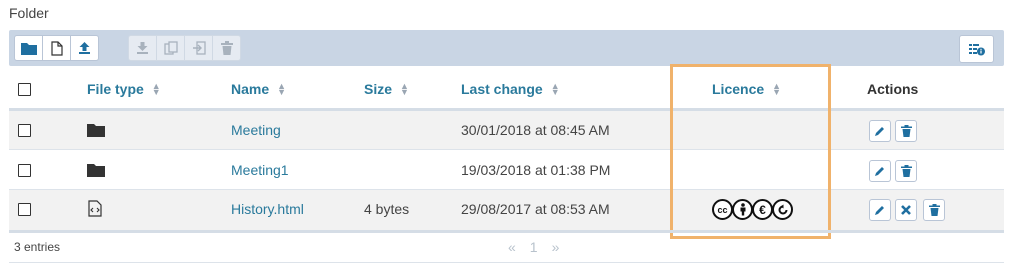 The width and height of the screenshot is (1018, 272). What do you see at coordinates (24, 89) in the screenshot?
I see `select-all-checkbox` at bounding box center [24, 89].